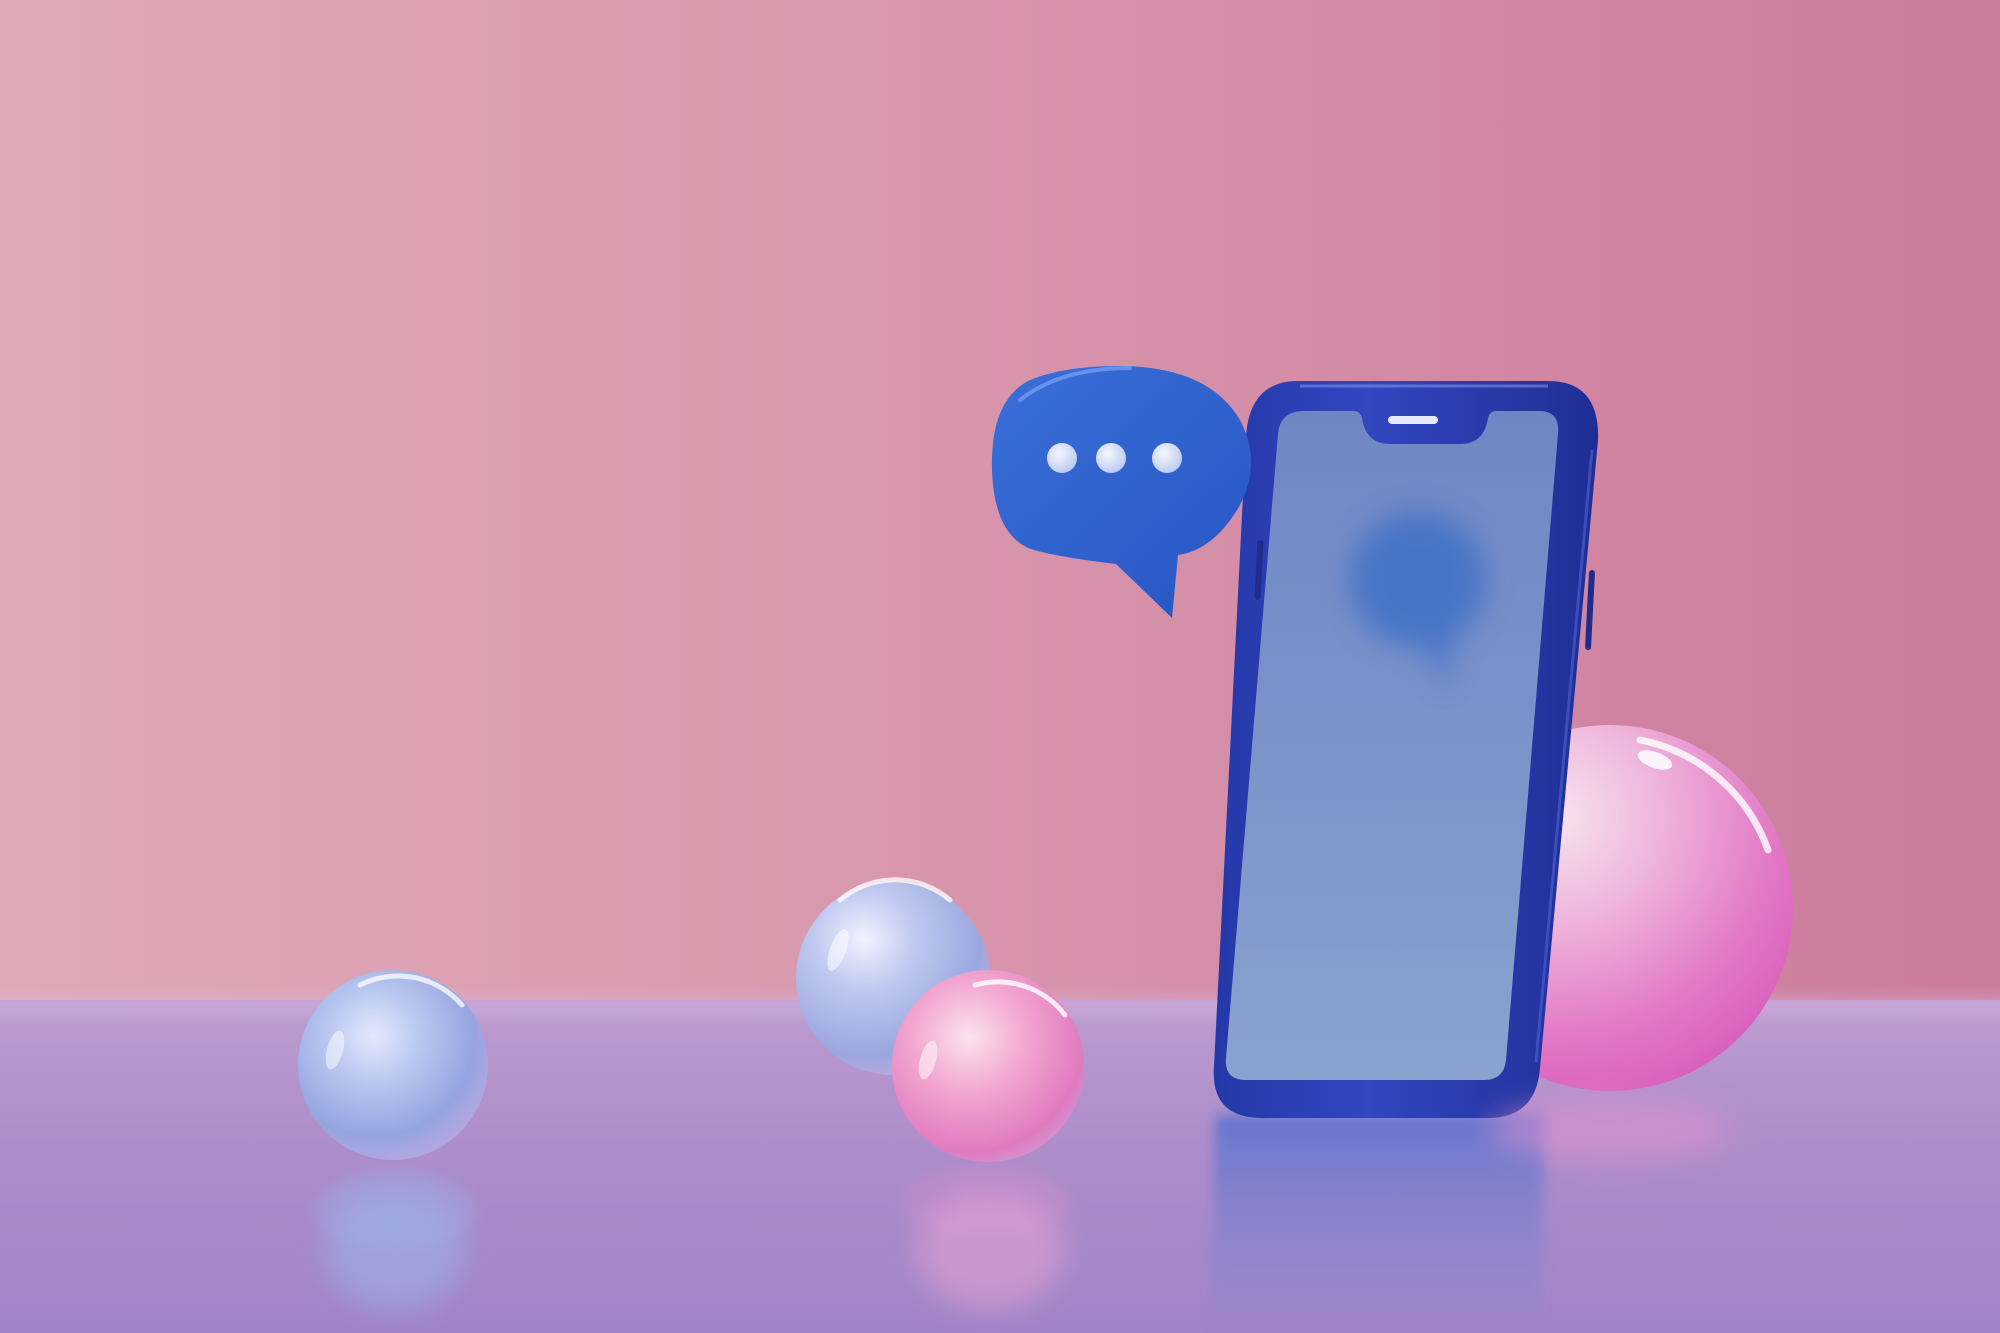 The height and width of the screenshot is (1333, 2000). What do you see at coordinates (1377, 1224) in the screenshot?
I see `phone-reflection` at bounding box center [1377, 1224].